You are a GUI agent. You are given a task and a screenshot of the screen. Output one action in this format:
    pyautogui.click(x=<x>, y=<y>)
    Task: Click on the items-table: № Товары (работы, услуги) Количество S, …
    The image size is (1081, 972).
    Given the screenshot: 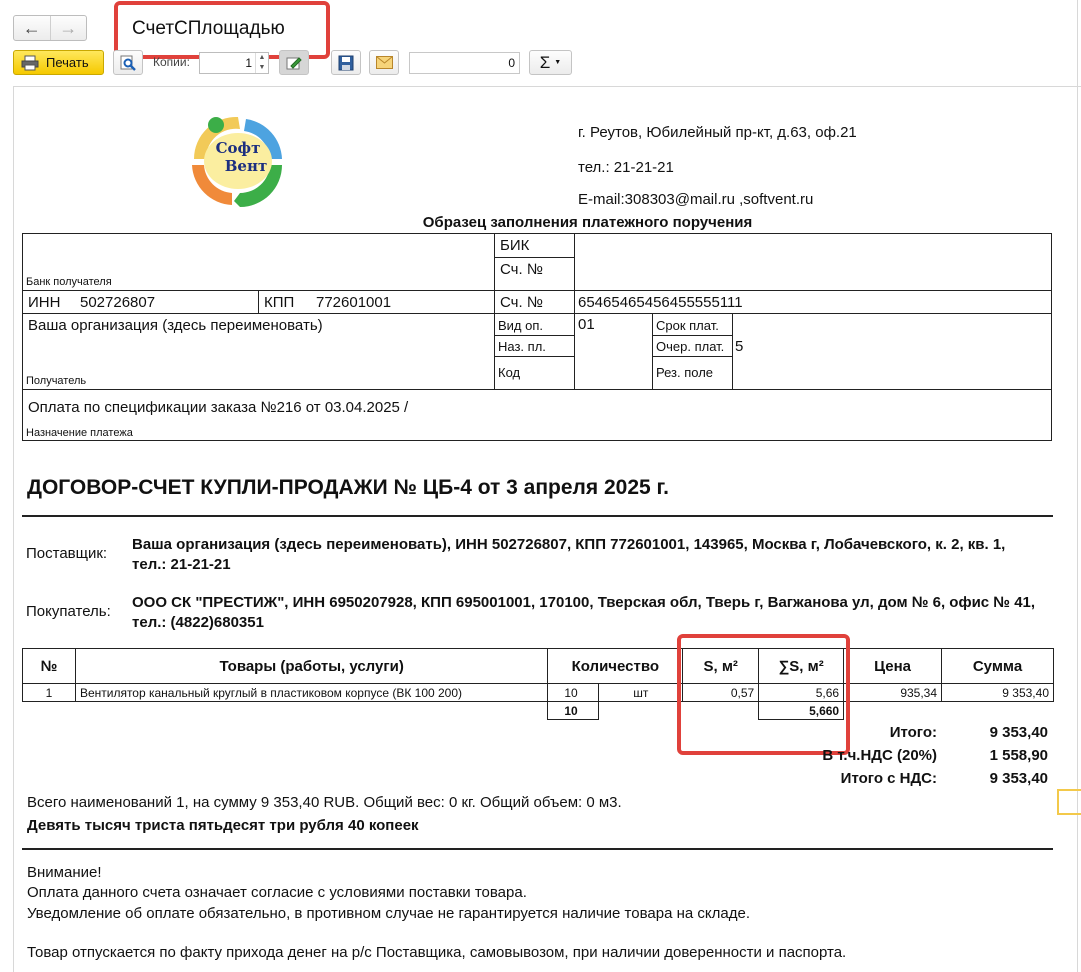 What is the action you would take?
    pyautogui.click(x=538, y=684)
    